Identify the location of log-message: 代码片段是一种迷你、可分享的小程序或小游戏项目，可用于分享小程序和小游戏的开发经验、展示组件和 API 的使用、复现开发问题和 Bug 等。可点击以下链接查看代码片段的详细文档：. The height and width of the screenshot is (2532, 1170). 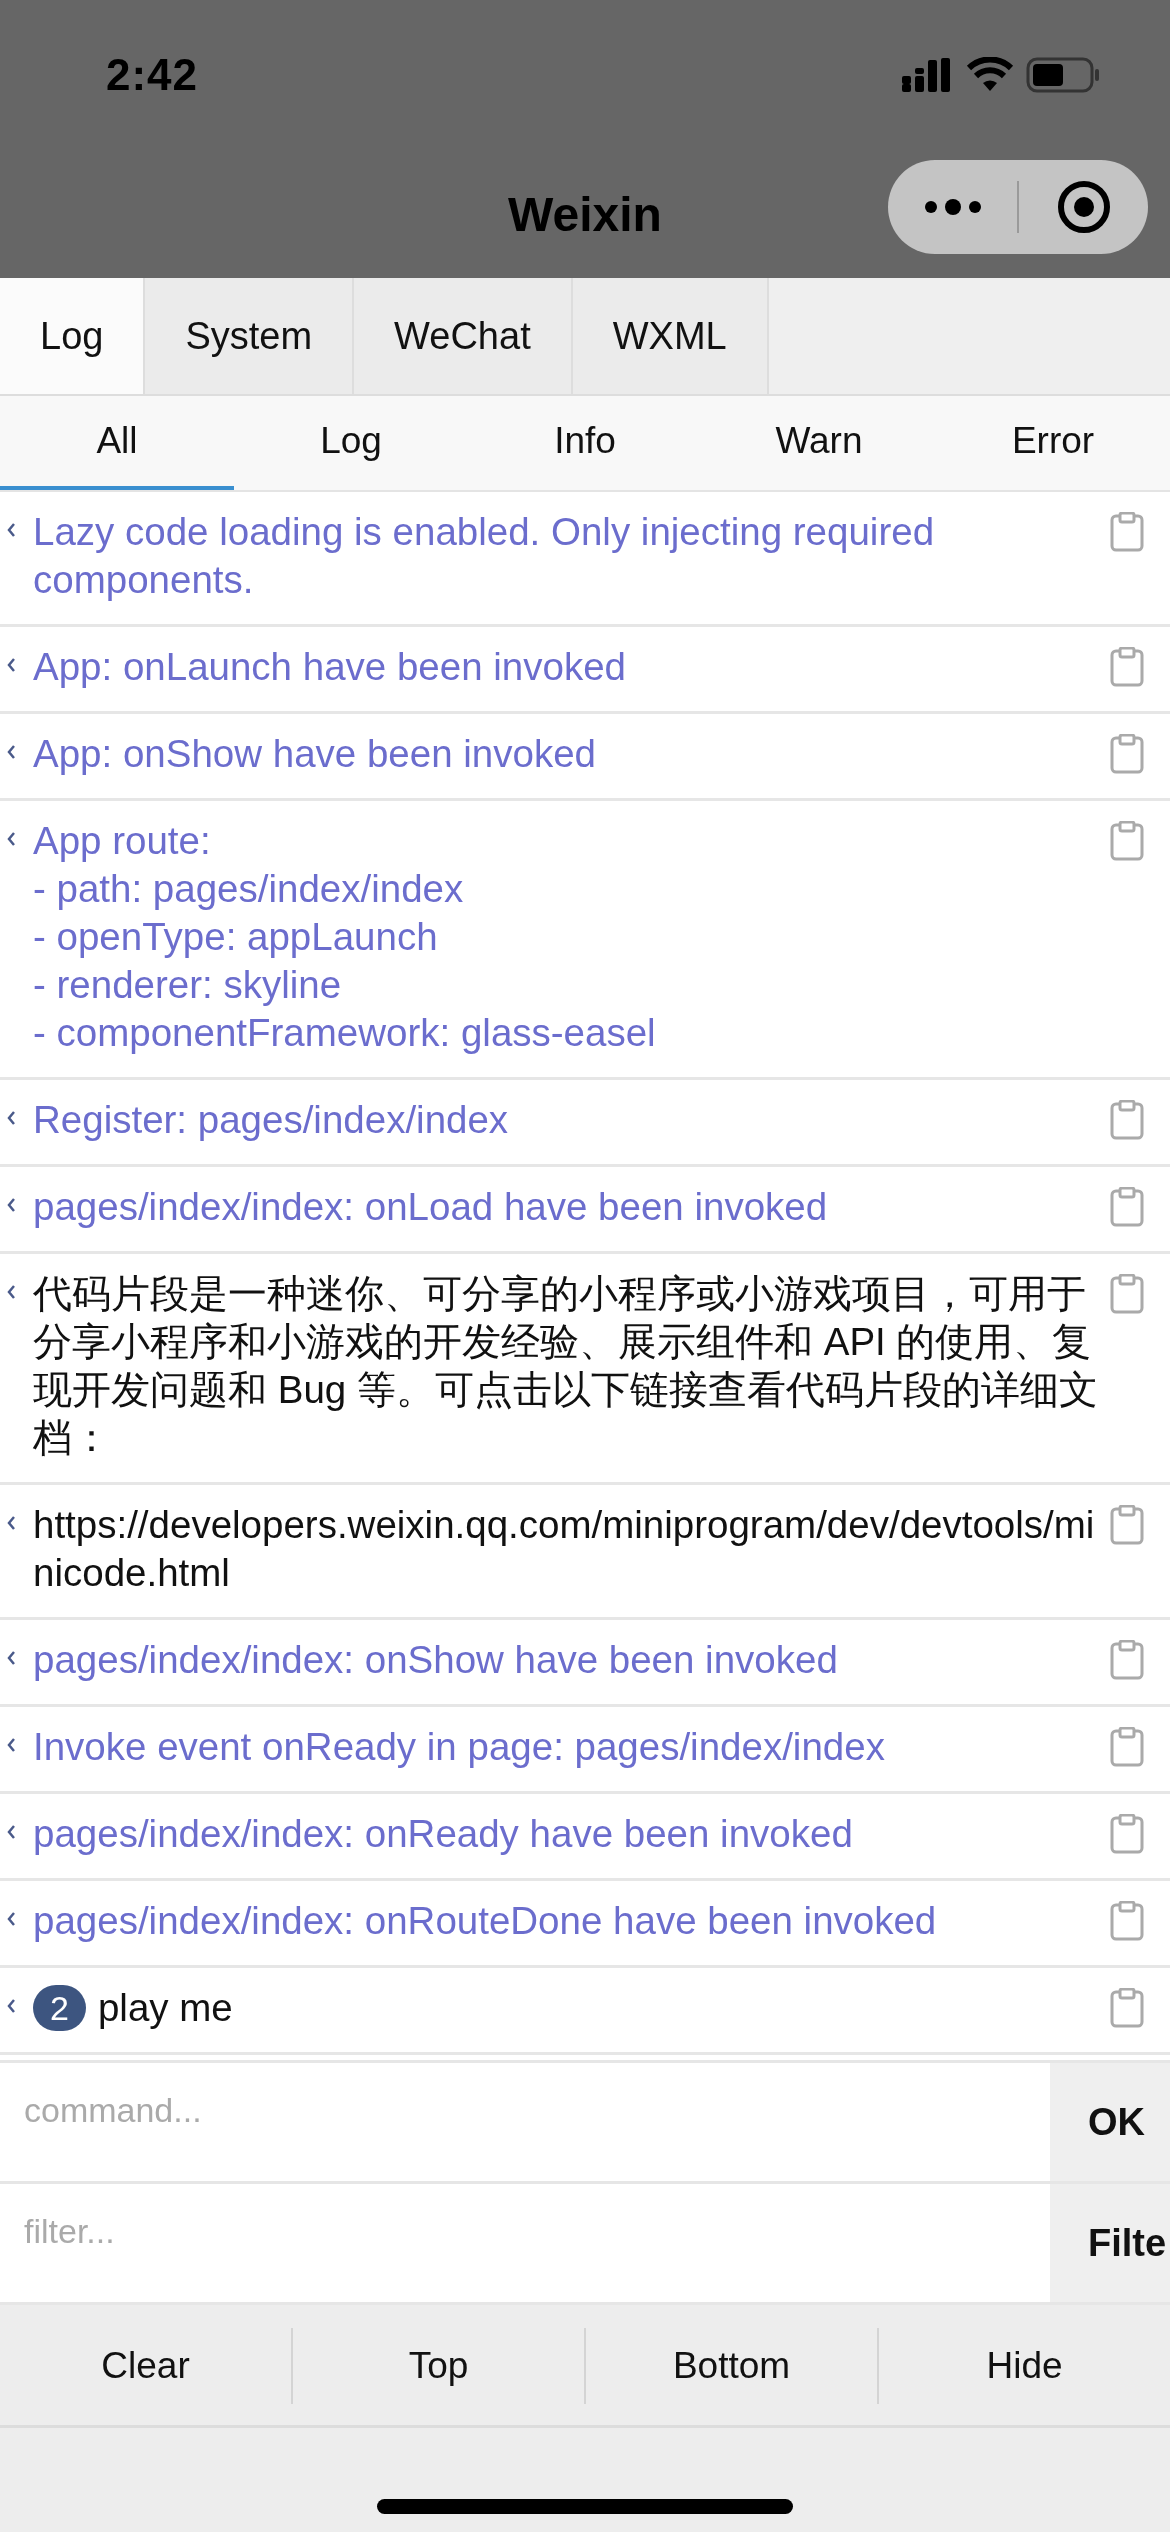
(566, 1366).